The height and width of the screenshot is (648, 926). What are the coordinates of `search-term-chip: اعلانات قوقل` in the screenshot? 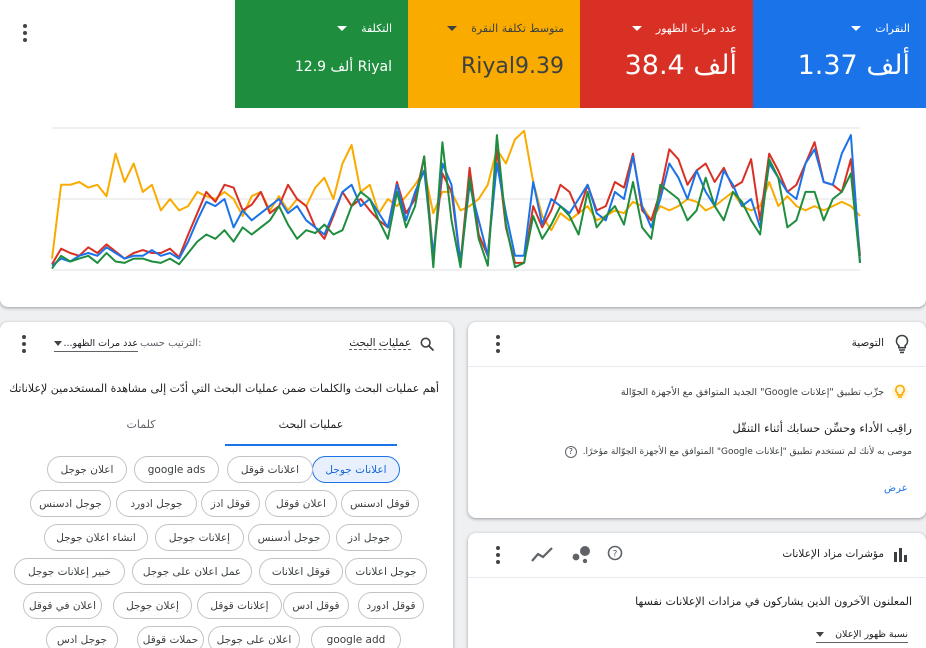 It's located at (270, 469).